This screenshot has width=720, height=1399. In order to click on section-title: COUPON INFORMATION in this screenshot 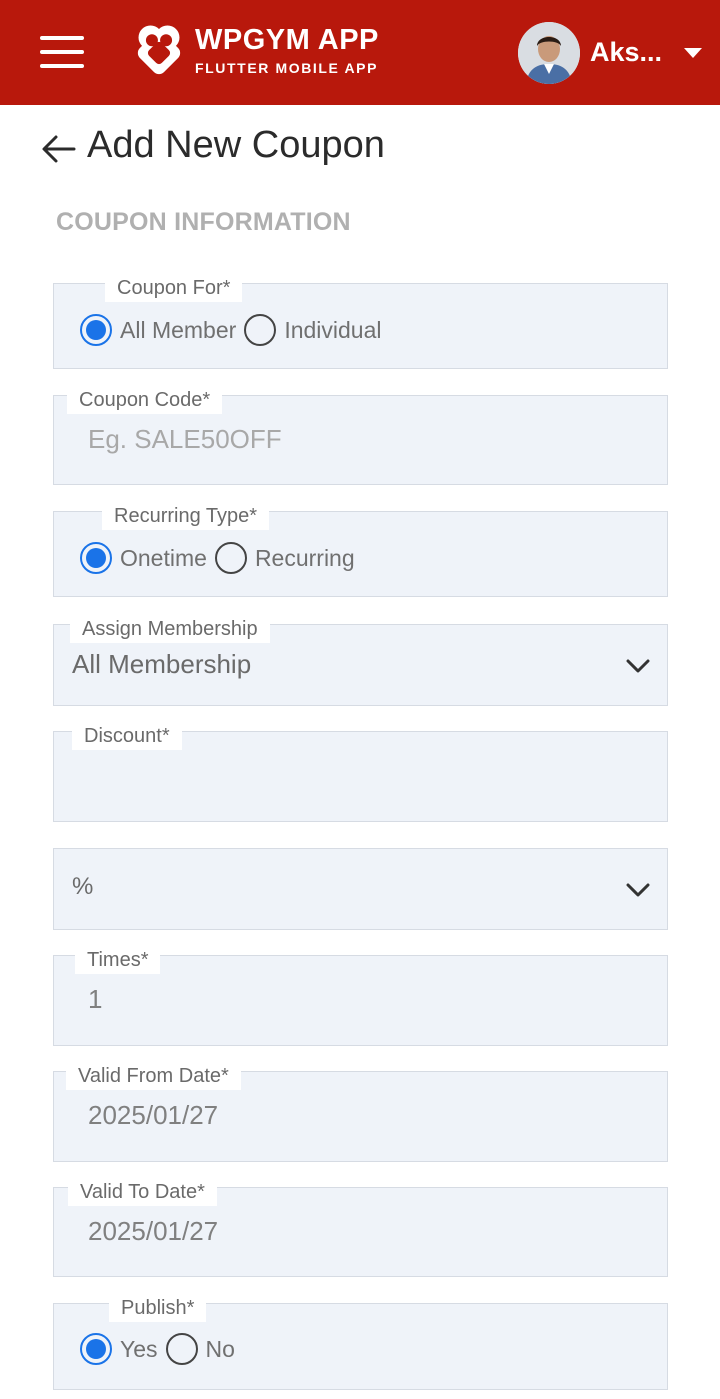, I will do `click(203, 222)`.